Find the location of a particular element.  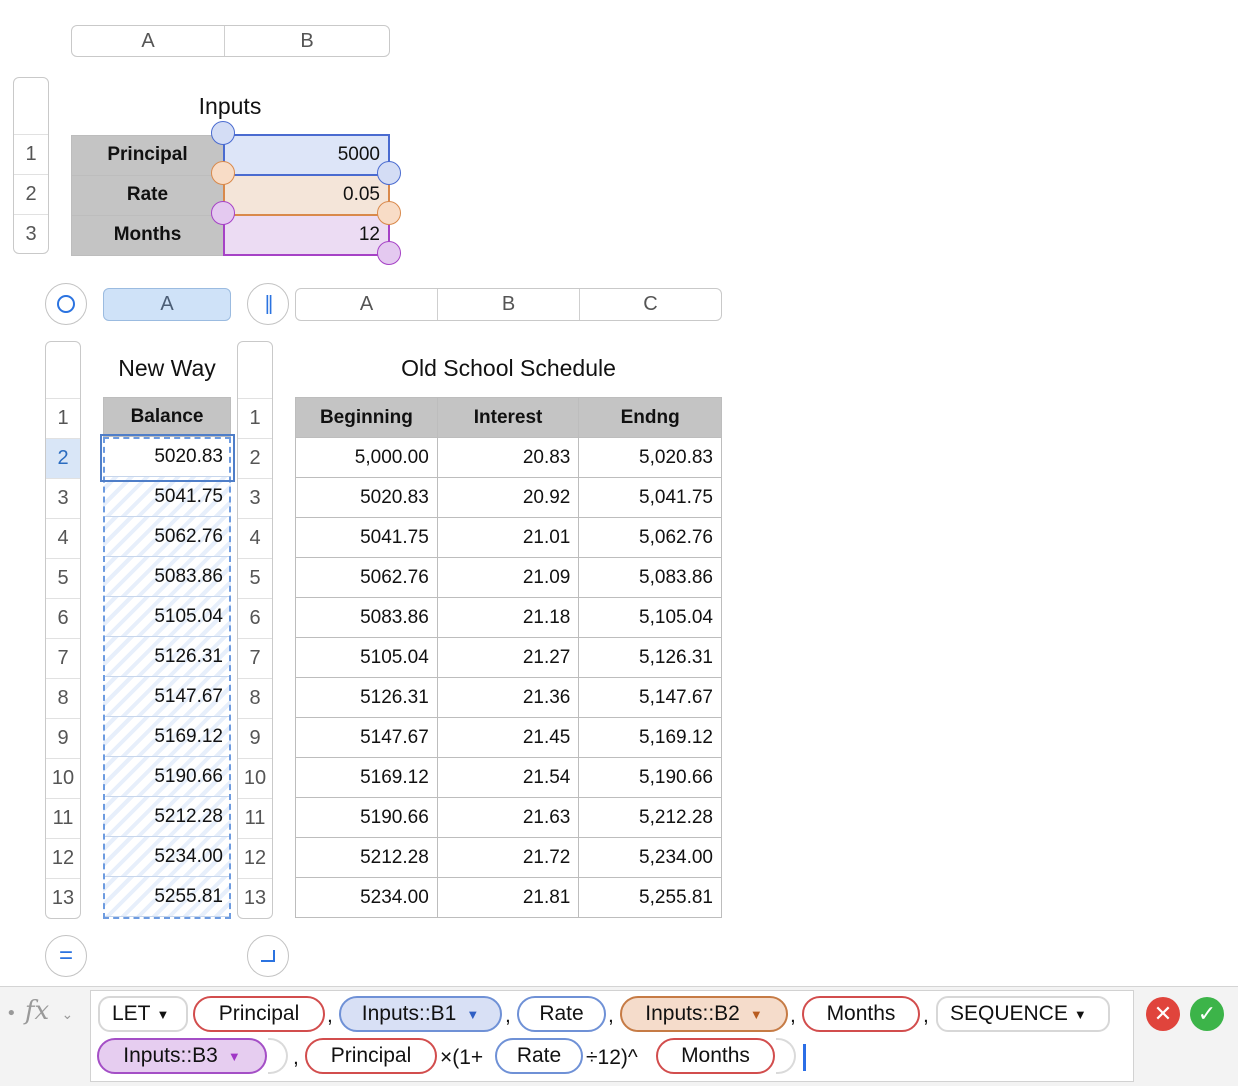

oldschool-row-8: 8 is located at coordinates (255, 698).